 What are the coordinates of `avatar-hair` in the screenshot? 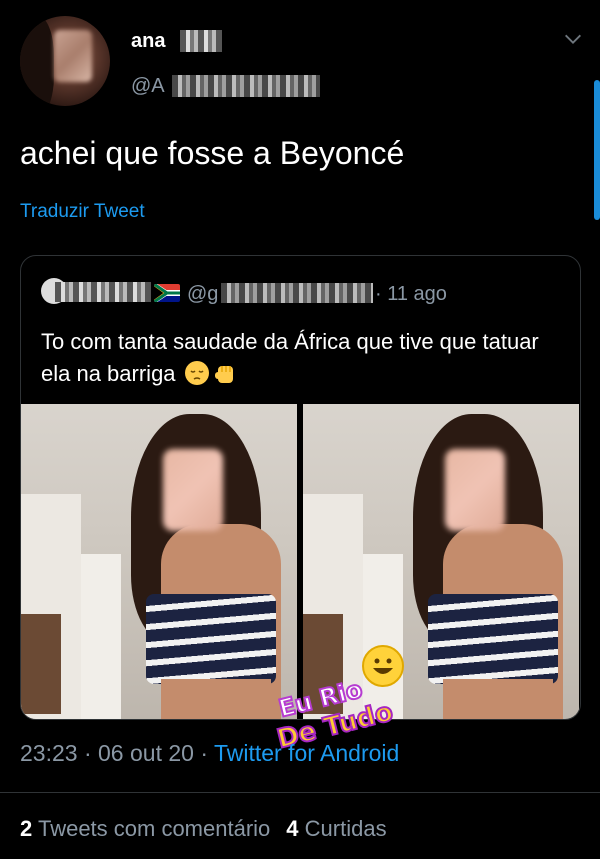 It's located at (37, 61).